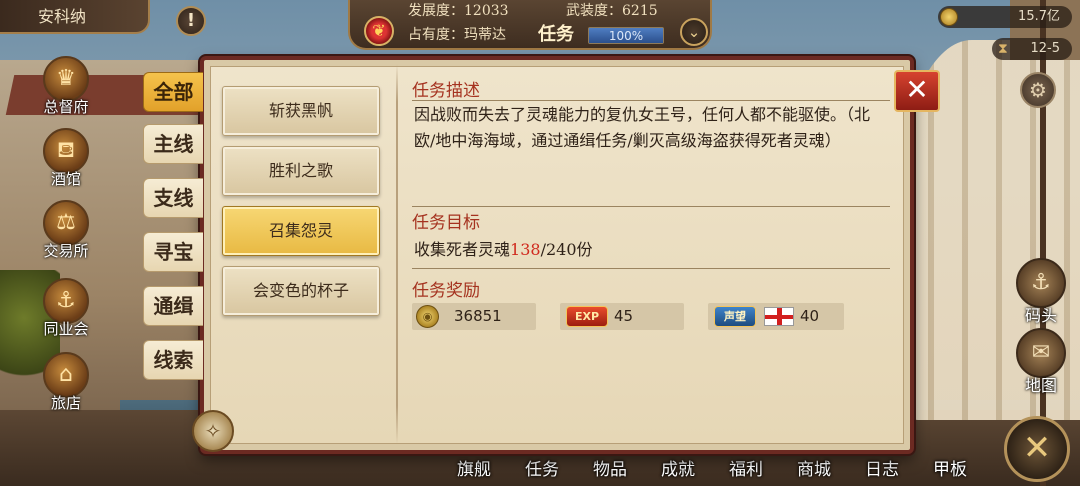 The width and height of the screenshot is (1080, 486). What do you see at coordinates (610, 470) in the screenshot?
I see `bottom-nav-items: 物品` at bounding box center [610, 470].